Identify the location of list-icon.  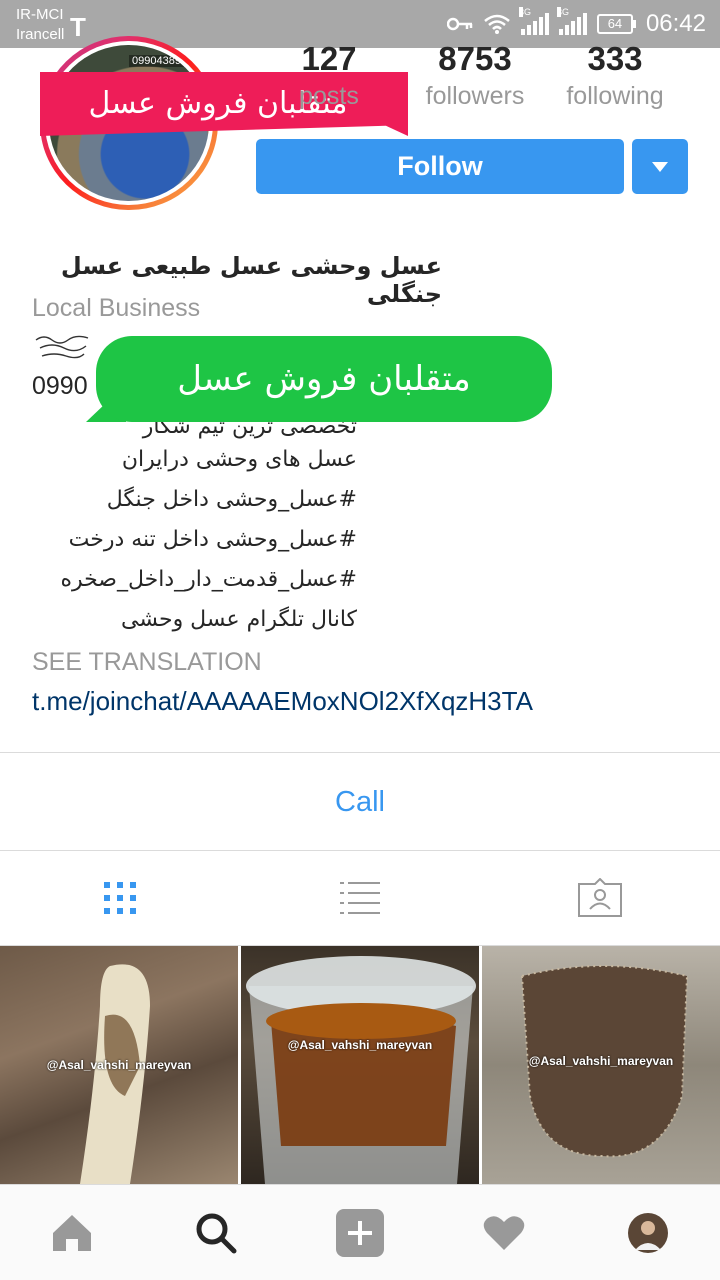
(360, 898).